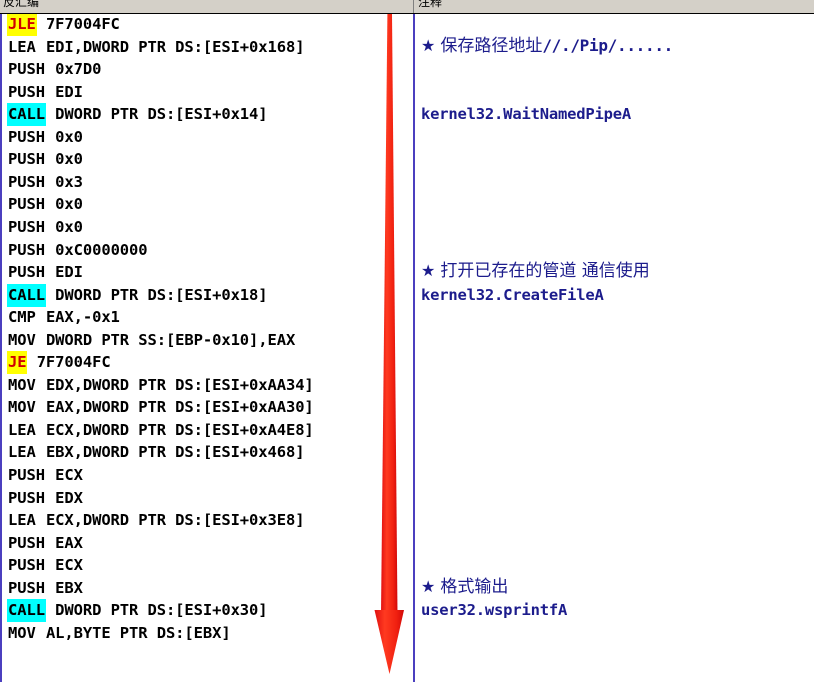  What do you see at coordinates (207, 317) in the screenshot?
I see `disassembly-row: CMP EAX,-0x1` at bounding box center [207, 317].